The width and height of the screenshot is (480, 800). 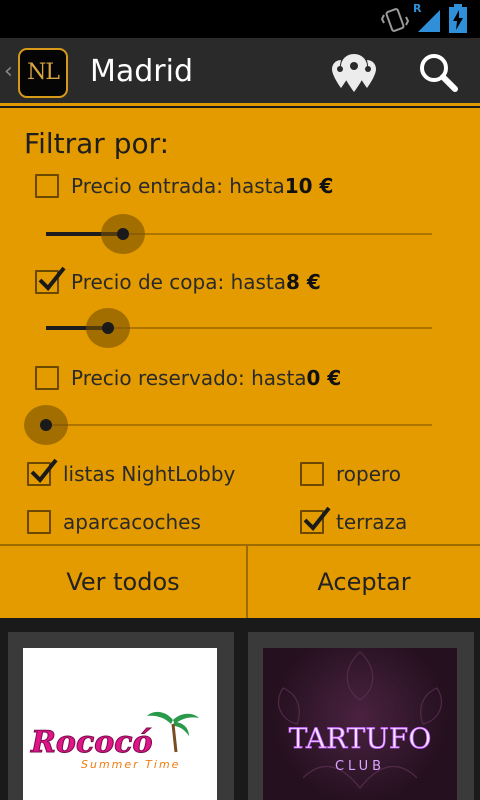 I want to click on back-caret-icon: ‹, so click(x=8, y=72).